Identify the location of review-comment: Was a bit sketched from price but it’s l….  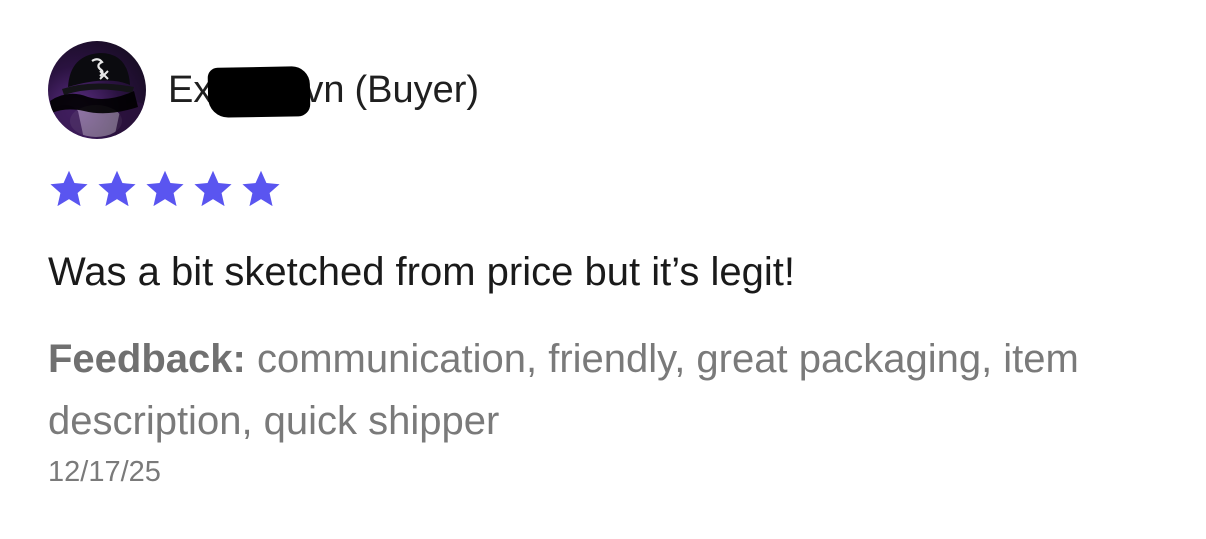
(421, 272).